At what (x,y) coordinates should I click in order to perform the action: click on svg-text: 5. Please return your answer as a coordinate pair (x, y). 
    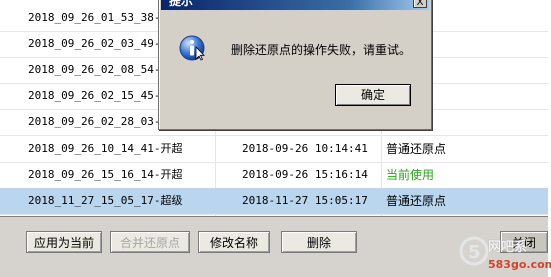
    Looking at the image, I should click on (474, 252).